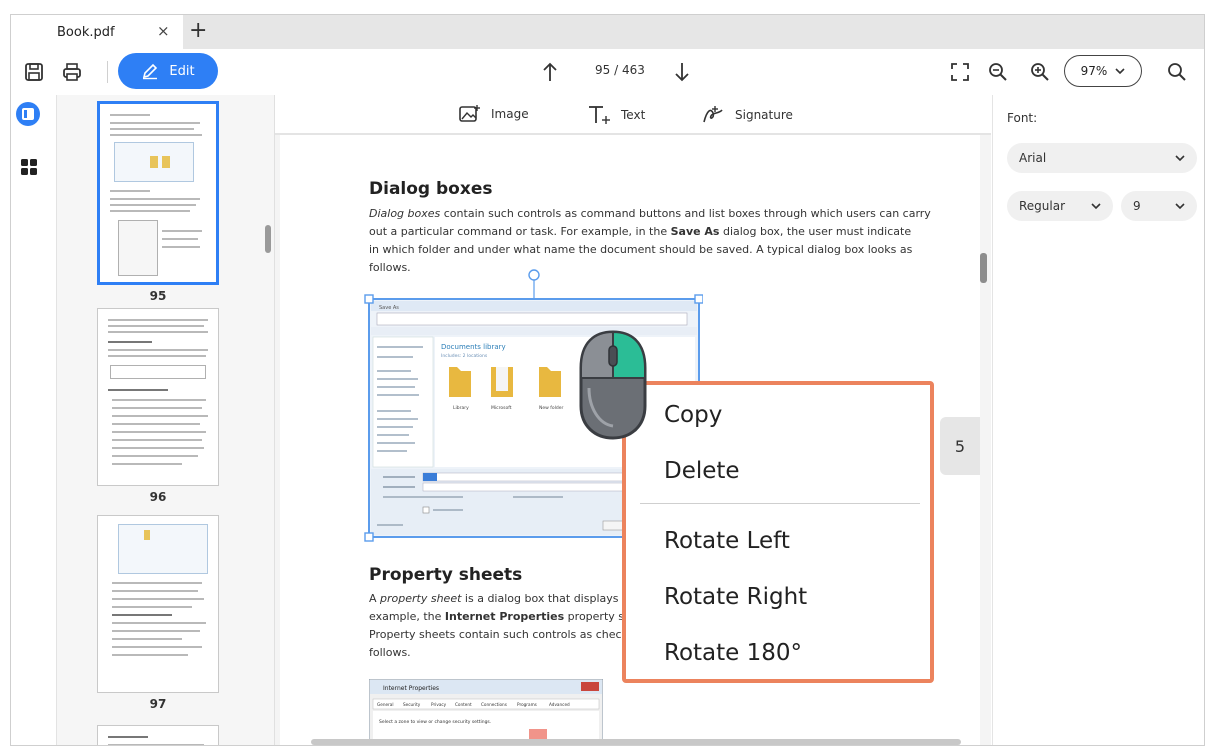  What do you see at coordinates (72, 72) in the screenshot?
I see `print-icon` at bounding box center [72, 72].